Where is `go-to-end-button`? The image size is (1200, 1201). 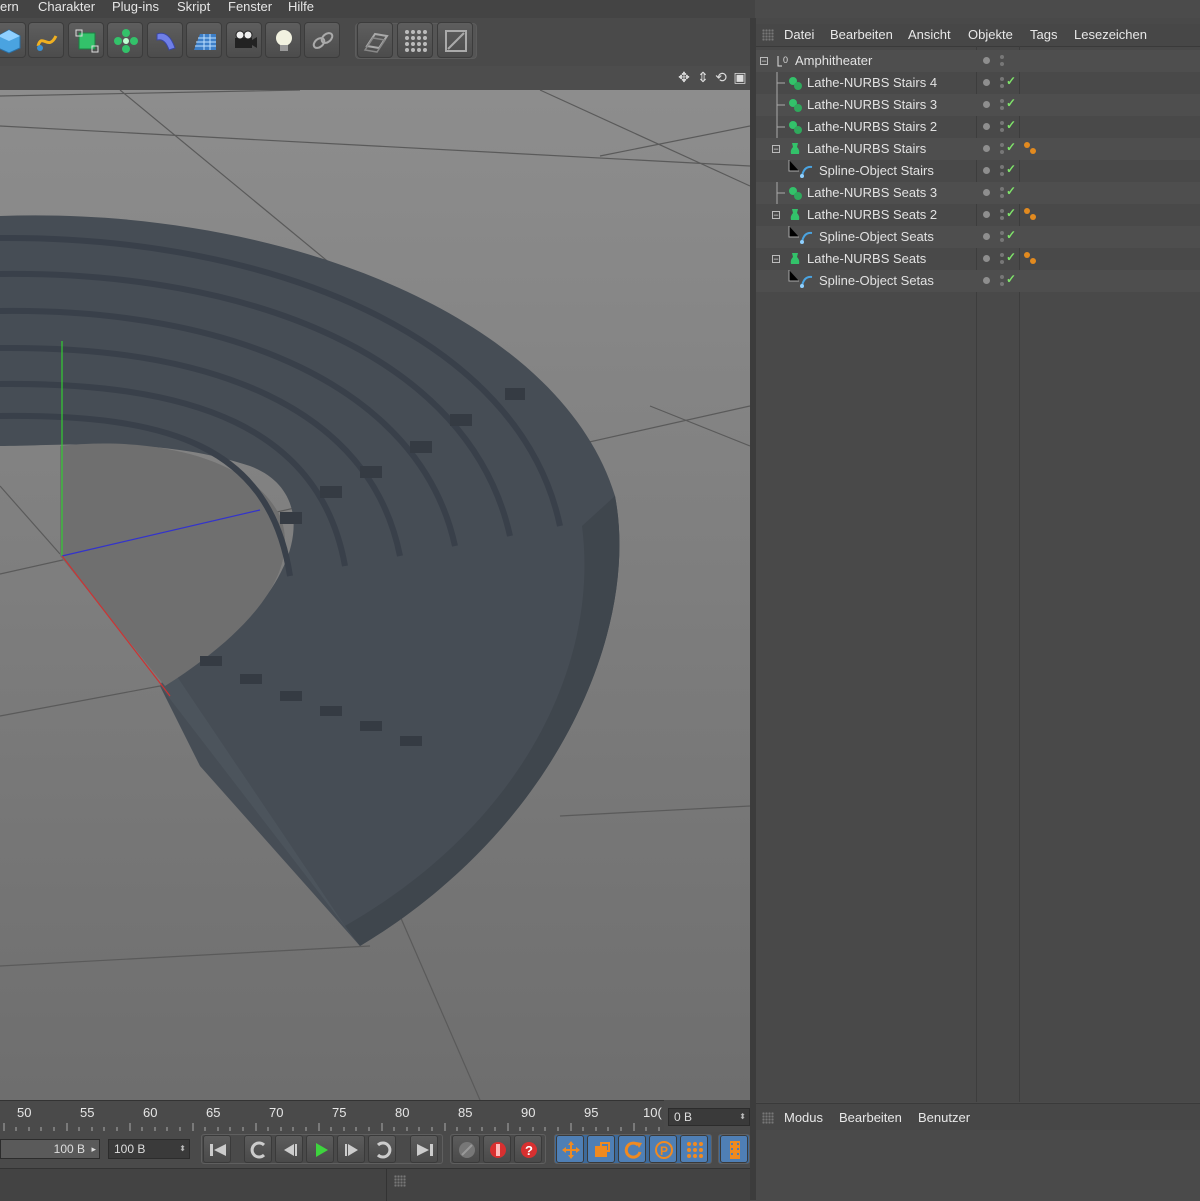
go-to-end-button is located at coordinates (424, 1149).